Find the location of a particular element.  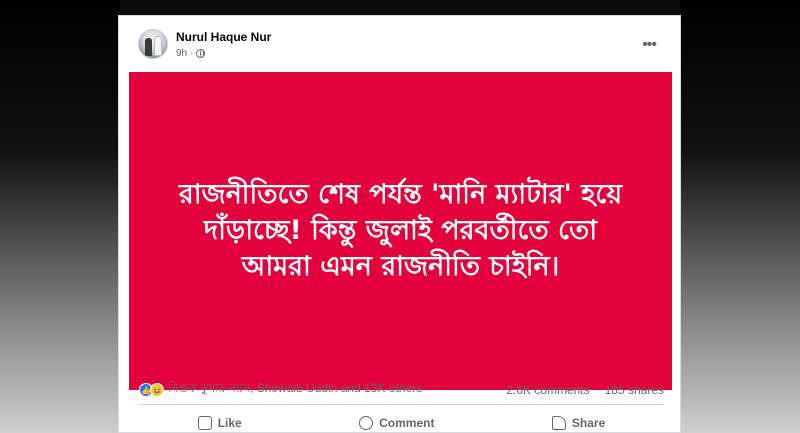

share-button: Share is located at coordinates (578, 422).